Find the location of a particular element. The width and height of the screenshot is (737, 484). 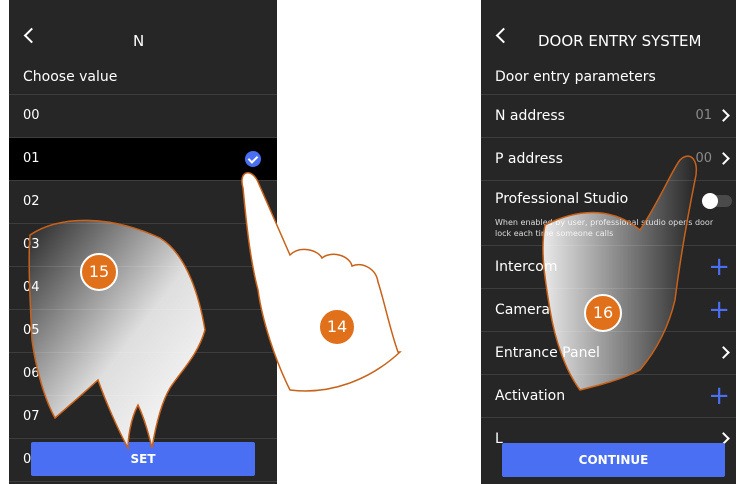

step-16-badge: 16 is located at coordinates (603, 313).